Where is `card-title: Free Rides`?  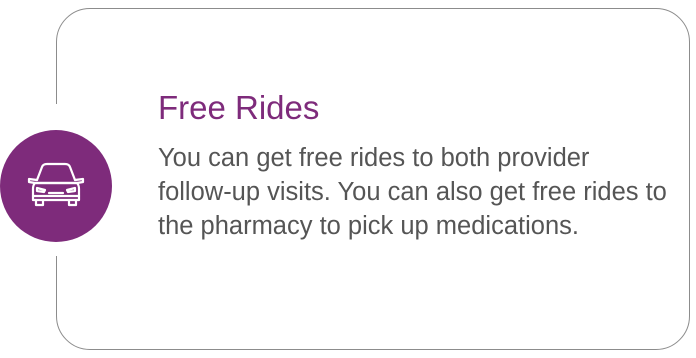 card-title: Free Rides is located at coordinates (239, 107).